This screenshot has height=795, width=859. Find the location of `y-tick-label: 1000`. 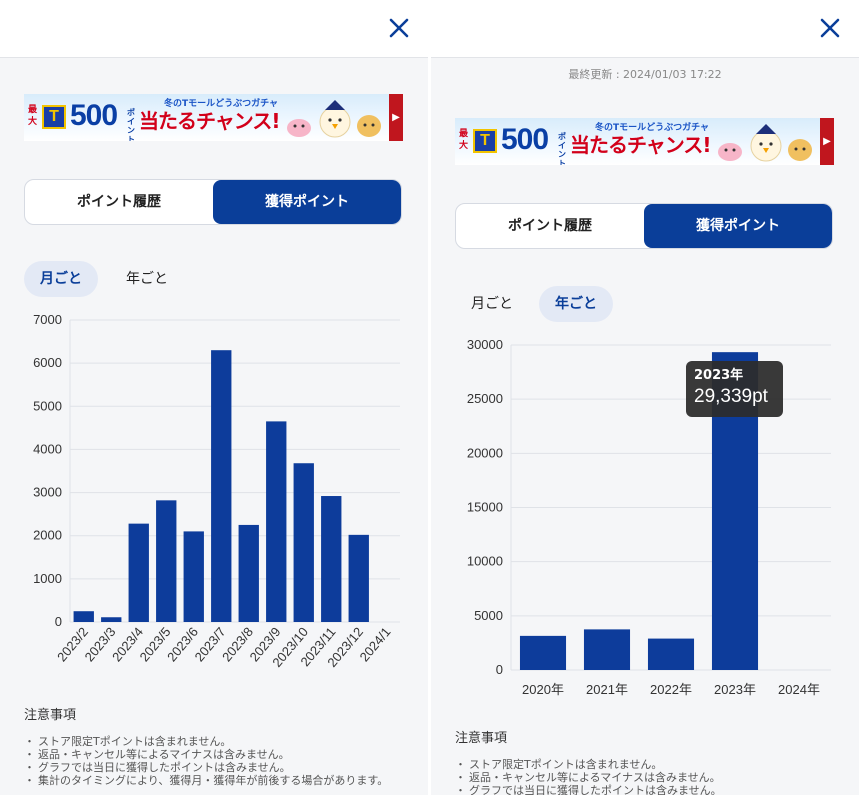

y-tick-label: 1000 is located at coordinates (47, 578).